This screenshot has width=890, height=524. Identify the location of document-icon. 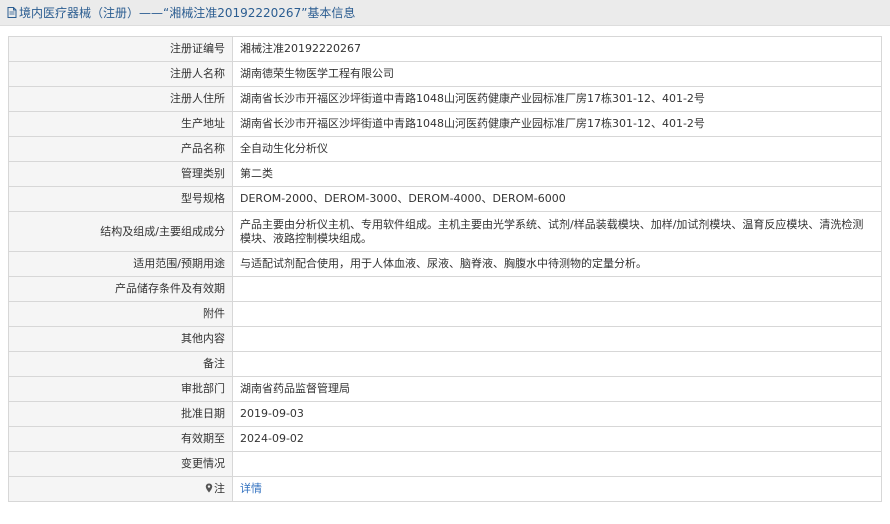
(12, 12).